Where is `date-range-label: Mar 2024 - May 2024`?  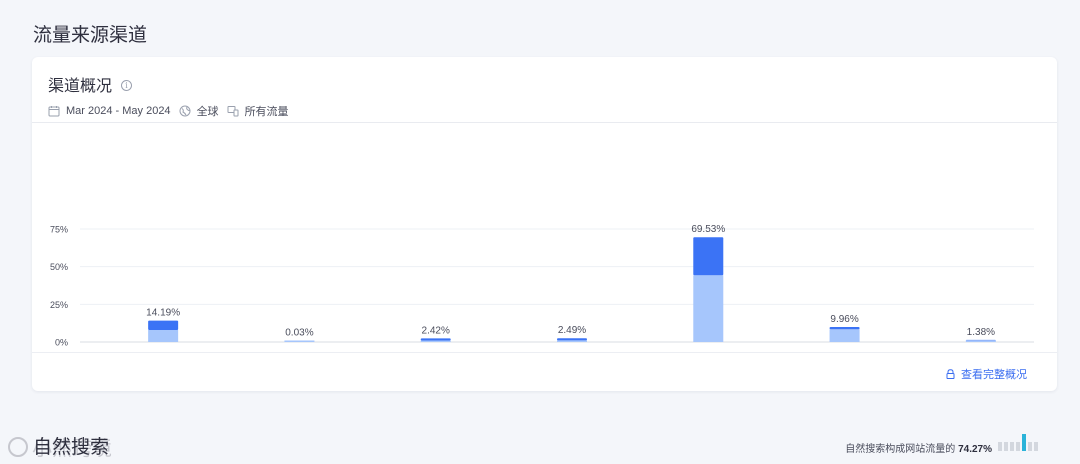 date-range-label: Mar 2024 - May 2024 is located at coordinates (118, 111).